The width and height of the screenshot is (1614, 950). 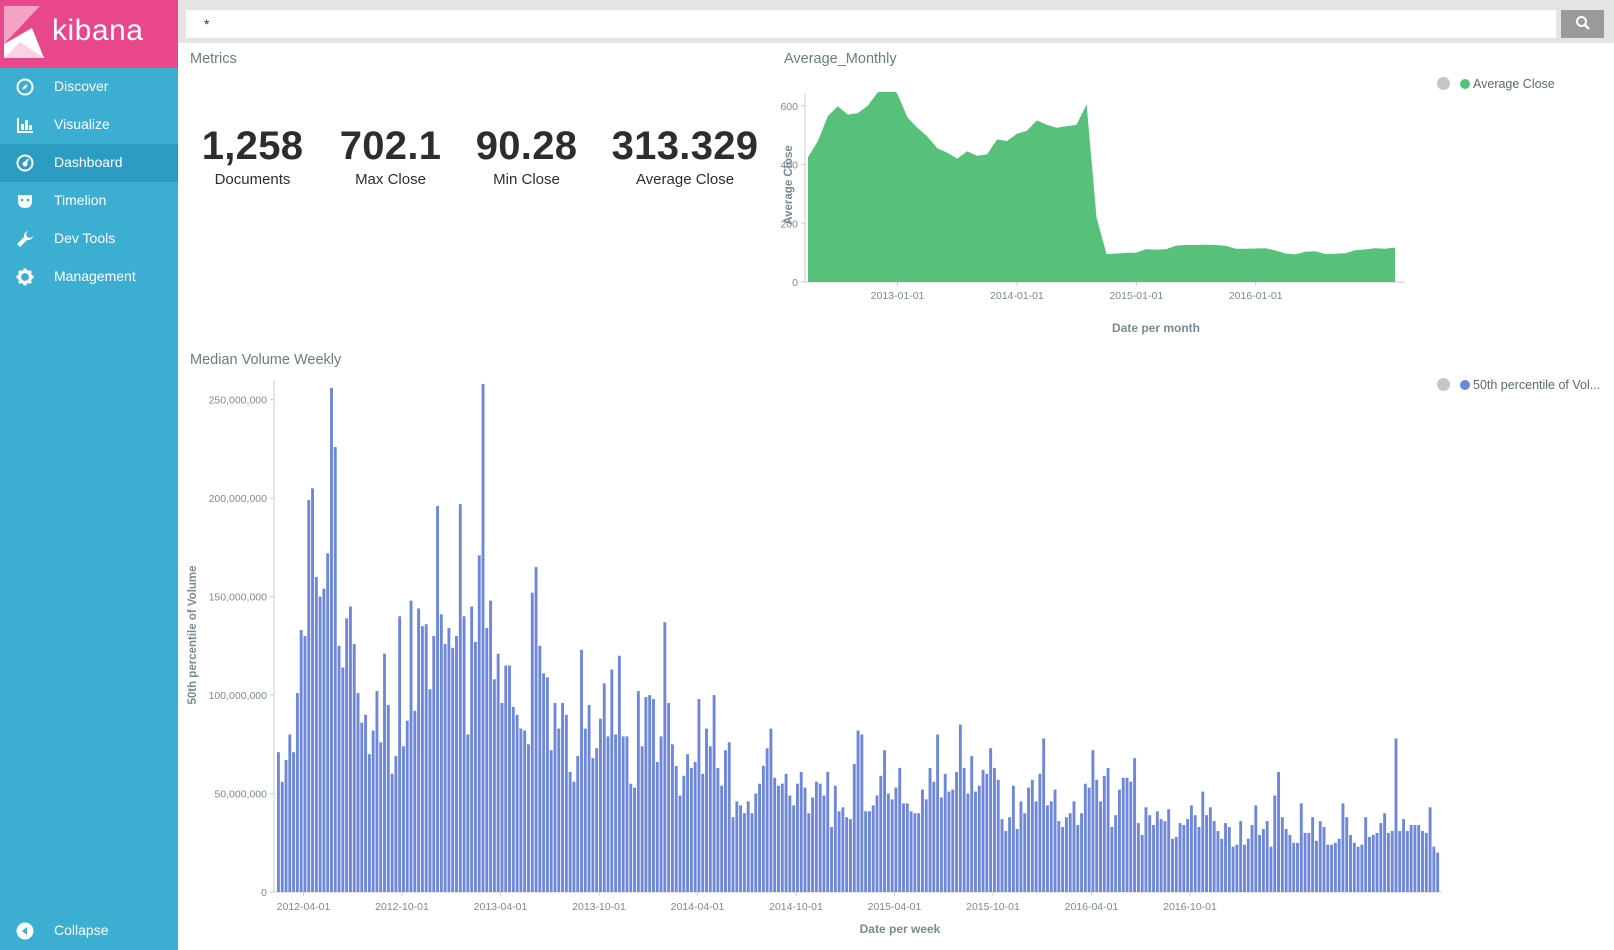 What do you see at coordinates (89, 34) in the screenshot?
I see `kibana-logo: kibana` at bounding box center [89, 34].